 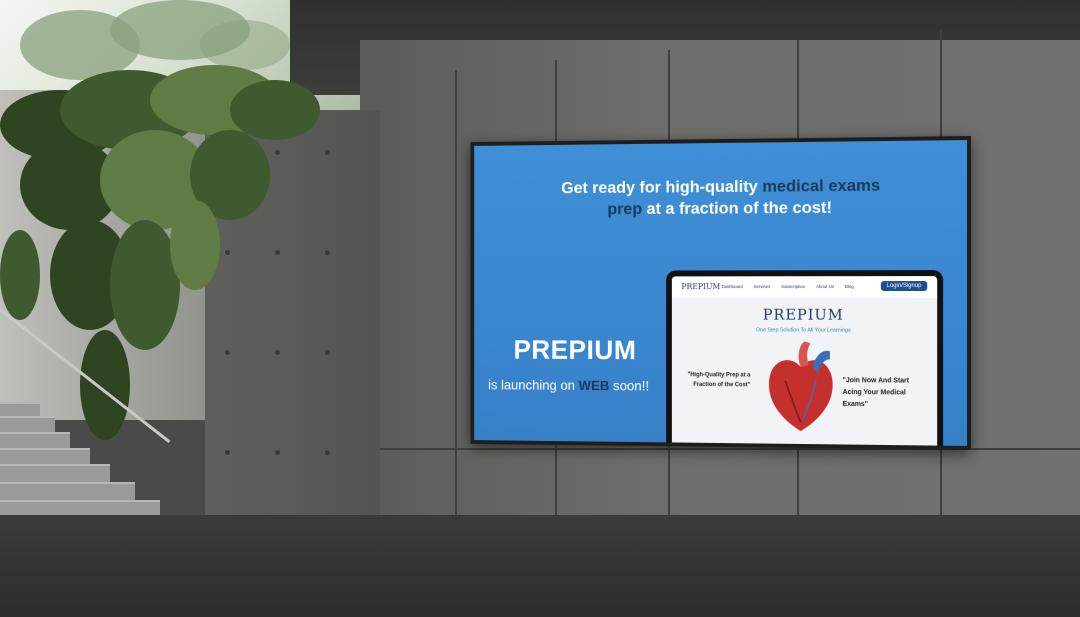 What do you see at coordinates (569, 385) in the screenshot?
I see `billboard-tagline: is launching on WEB soon!!` at bounding box center [569, 385].